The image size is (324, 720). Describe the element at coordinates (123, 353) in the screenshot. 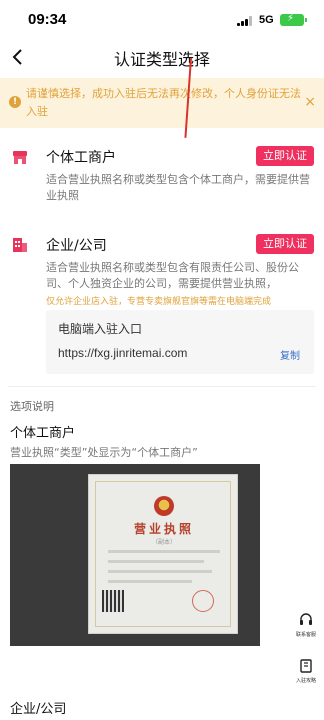

I see `pc-entry-url: https://fxg.jinritemai.com` at that location.